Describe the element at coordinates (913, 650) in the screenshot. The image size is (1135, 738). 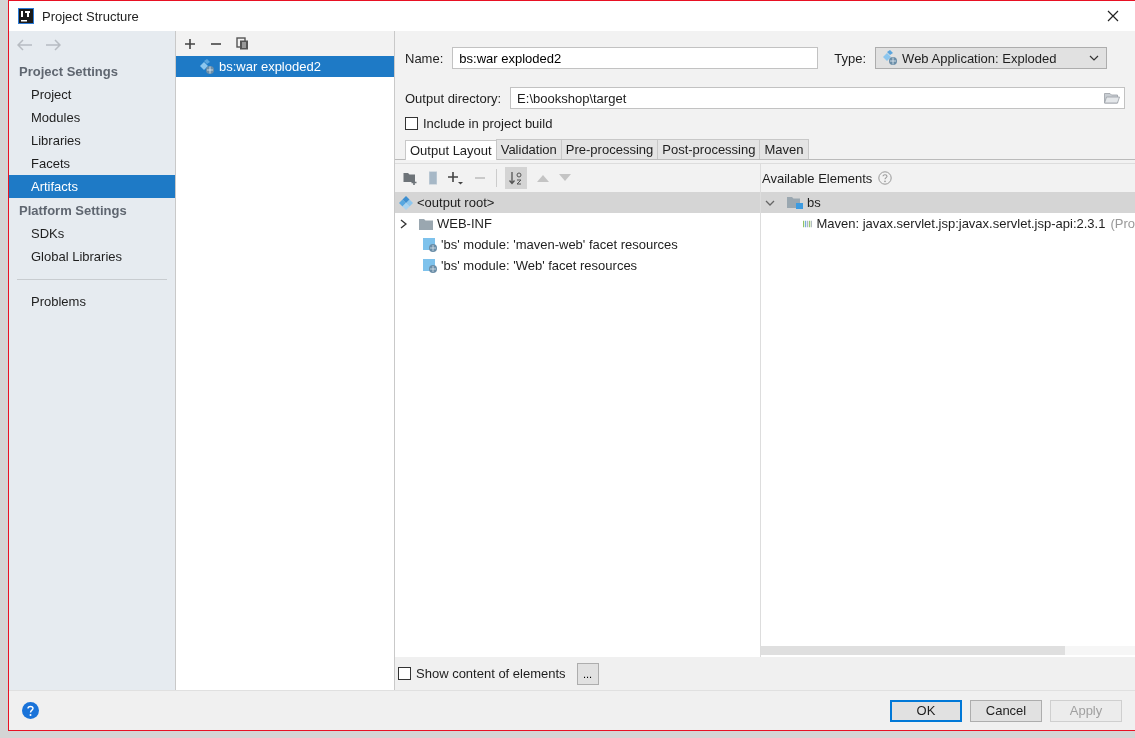
I see `scrollbar-thumb` at that location.